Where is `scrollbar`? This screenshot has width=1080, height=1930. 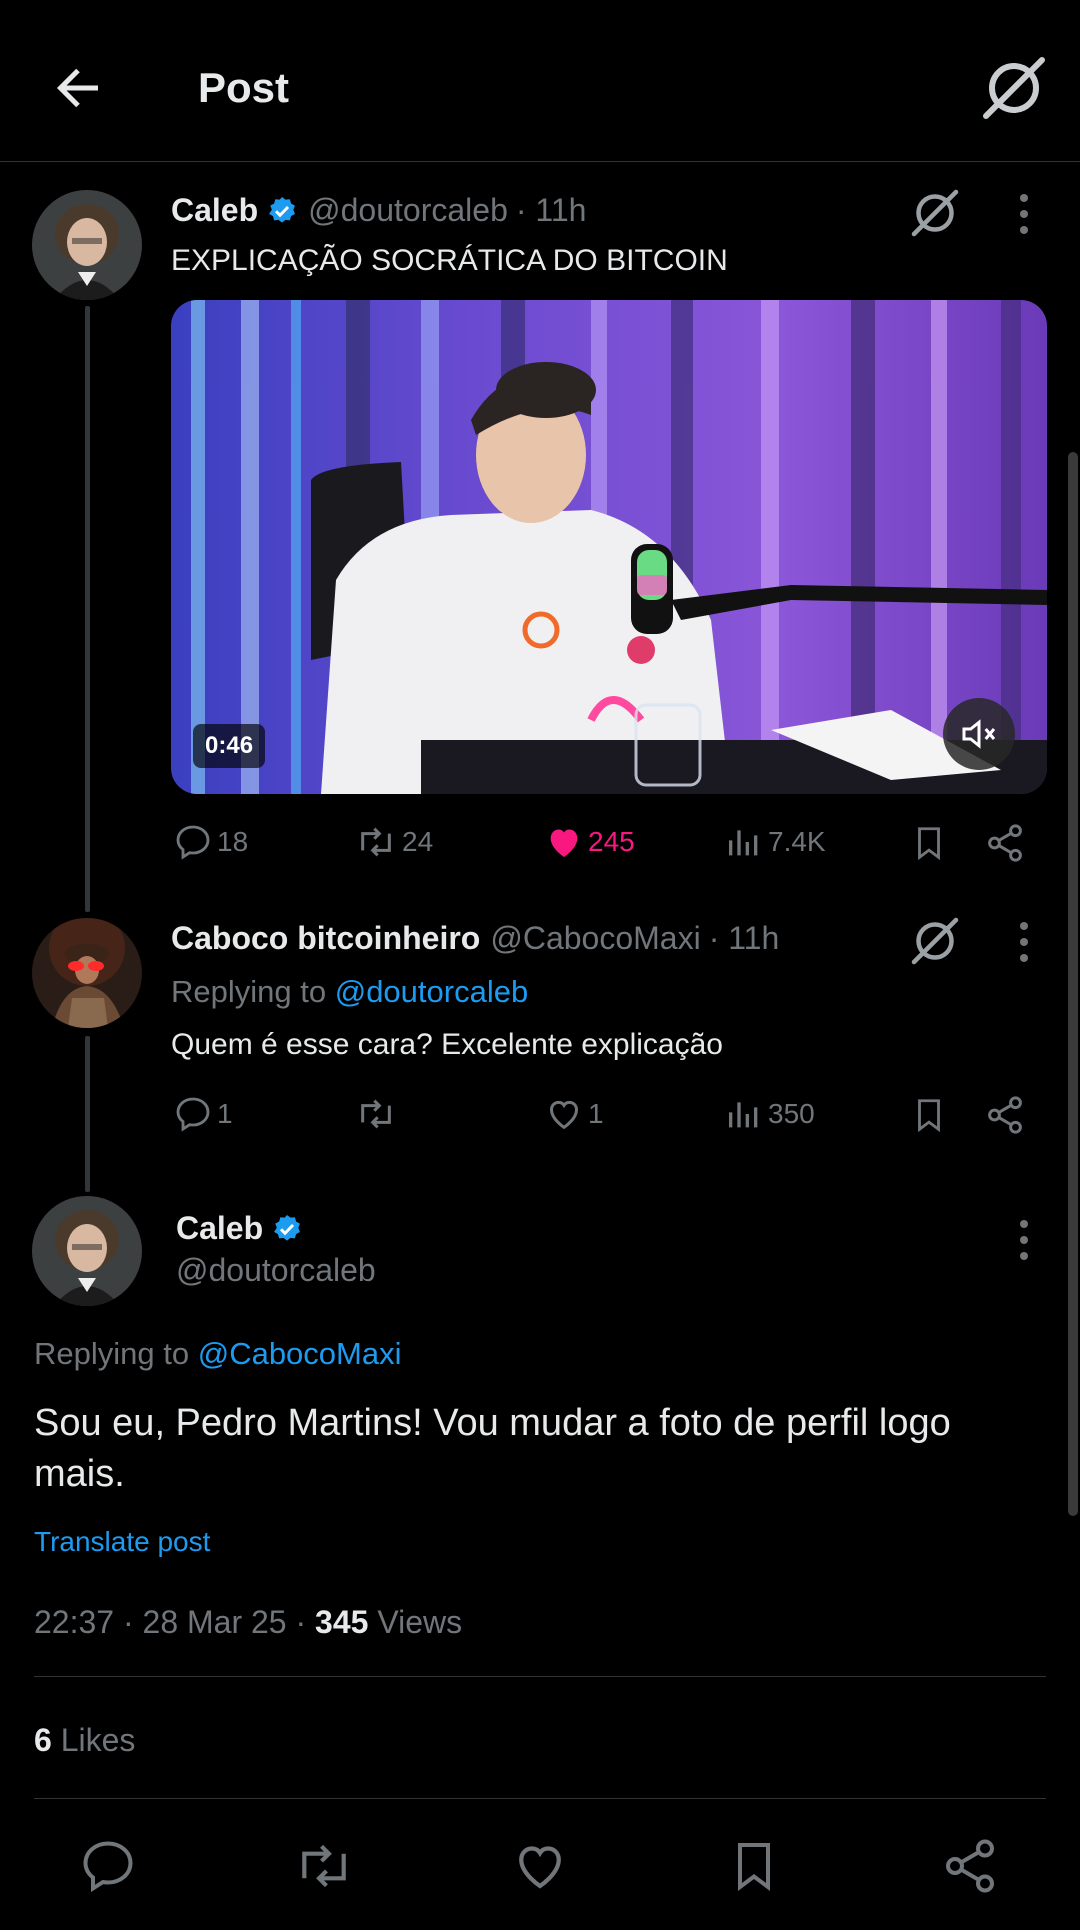 scrollbar is located at coordinates (1073, 984).